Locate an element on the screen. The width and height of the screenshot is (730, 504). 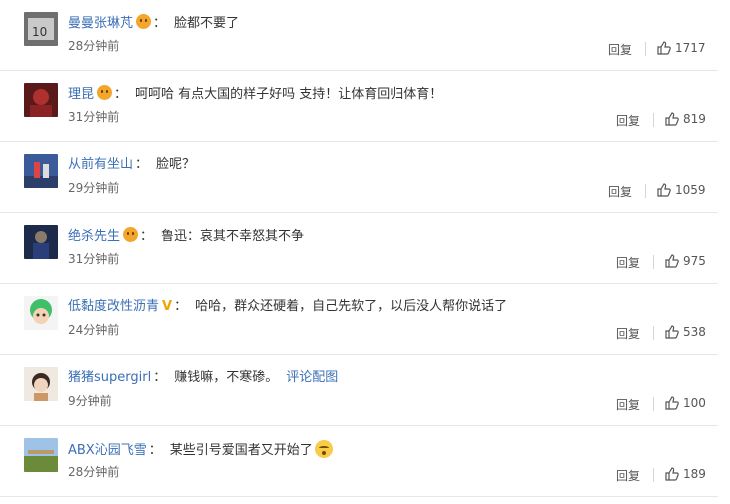
like-button: 538 is located at coordinates (685, 332).